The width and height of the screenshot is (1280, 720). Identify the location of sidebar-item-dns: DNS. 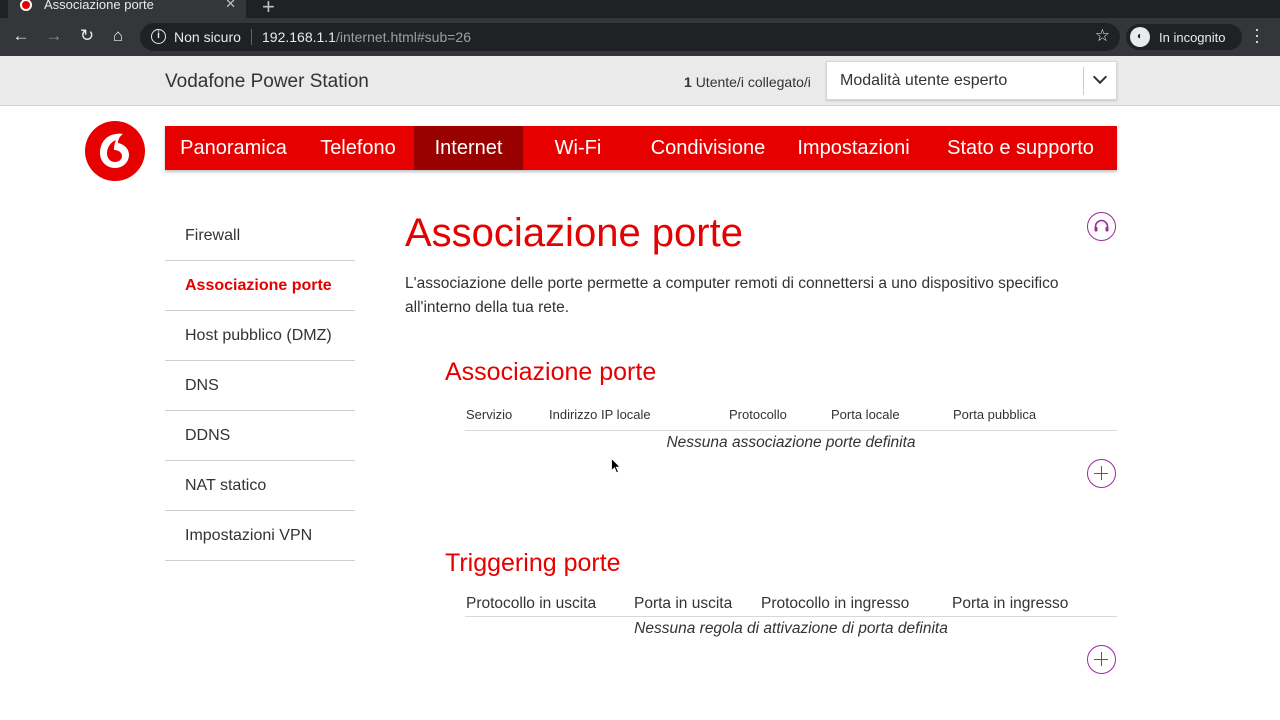
(260, 386).